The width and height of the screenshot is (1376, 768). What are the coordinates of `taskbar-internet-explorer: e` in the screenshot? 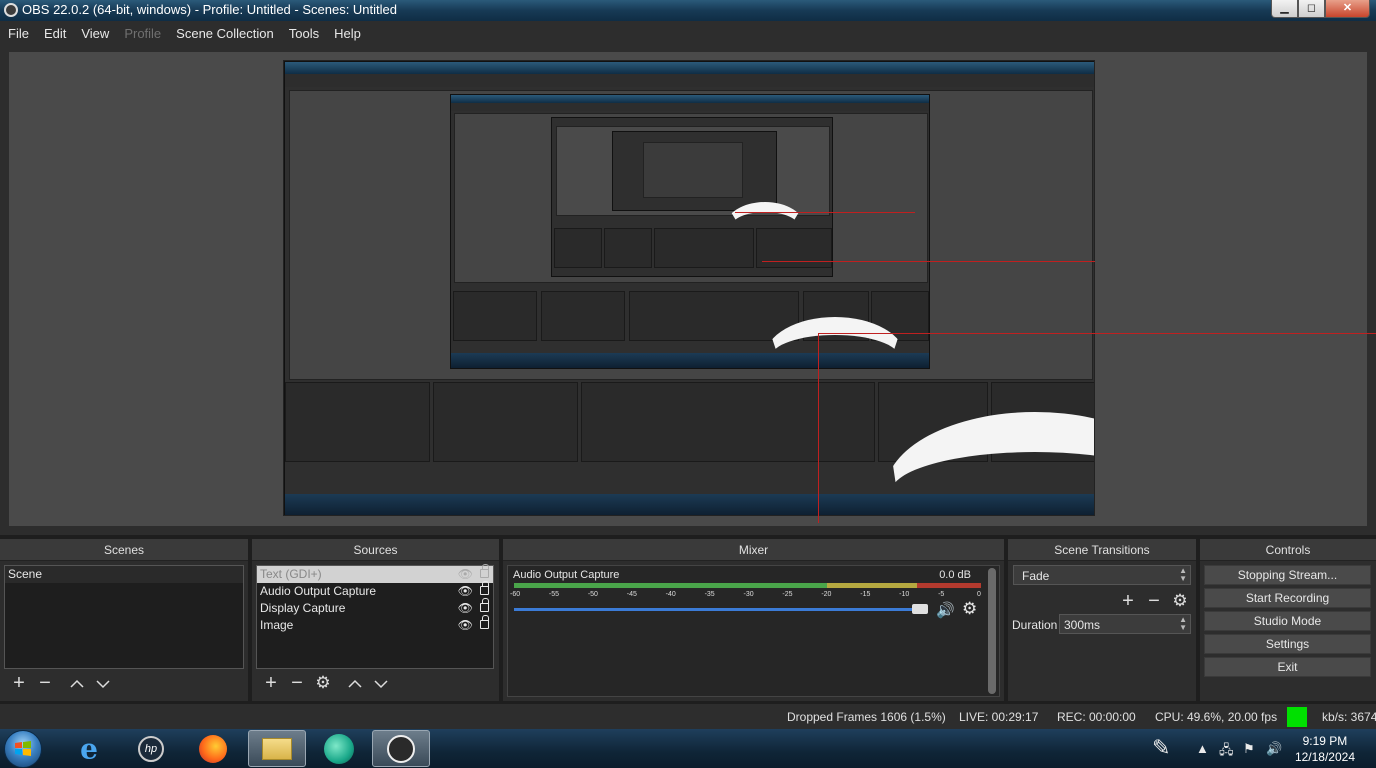 It's located at (89, 748).